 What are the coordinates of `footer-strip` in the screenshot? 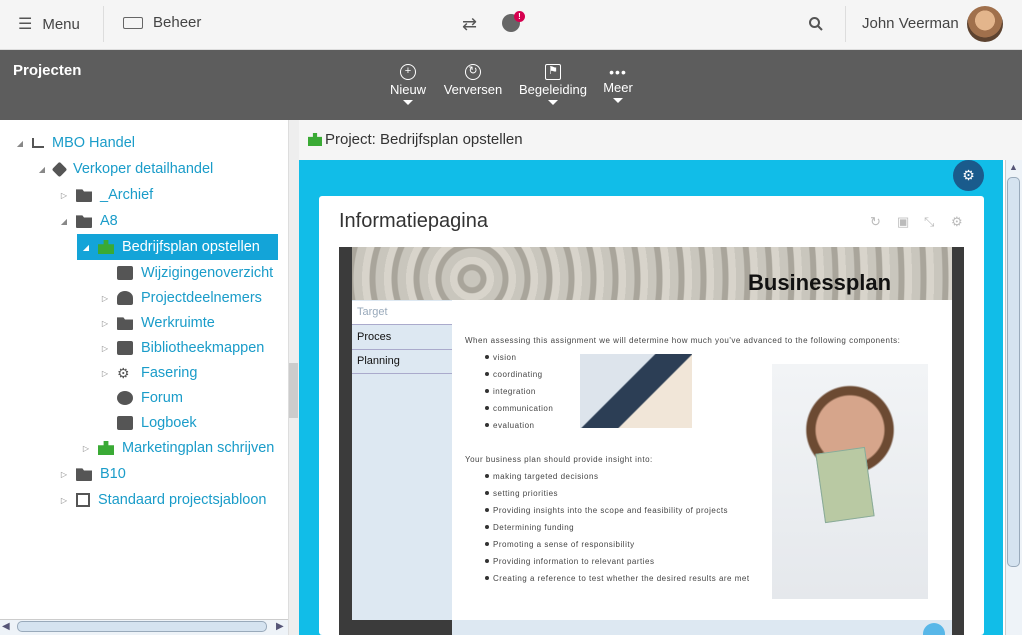 It's located at (702, 627).